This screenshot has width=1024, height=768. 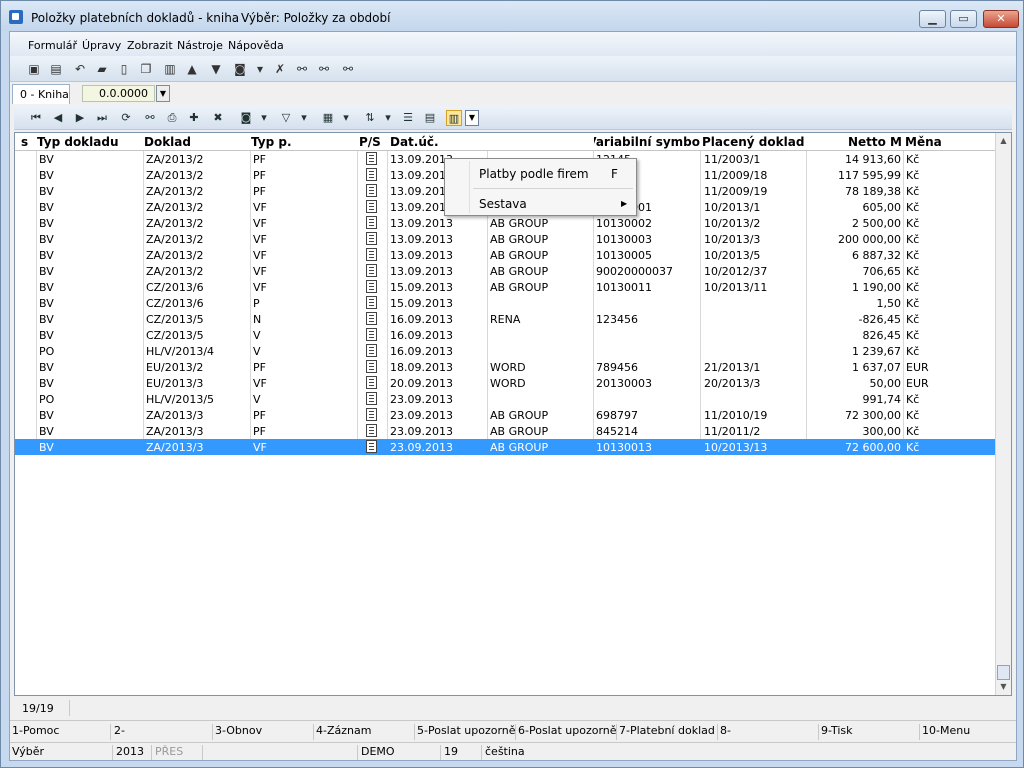 What do you see at coordinates (41, 94) in the screenshot?
I see `tab-kniha: 0 - Kniha` at bounding box center [41, 94].